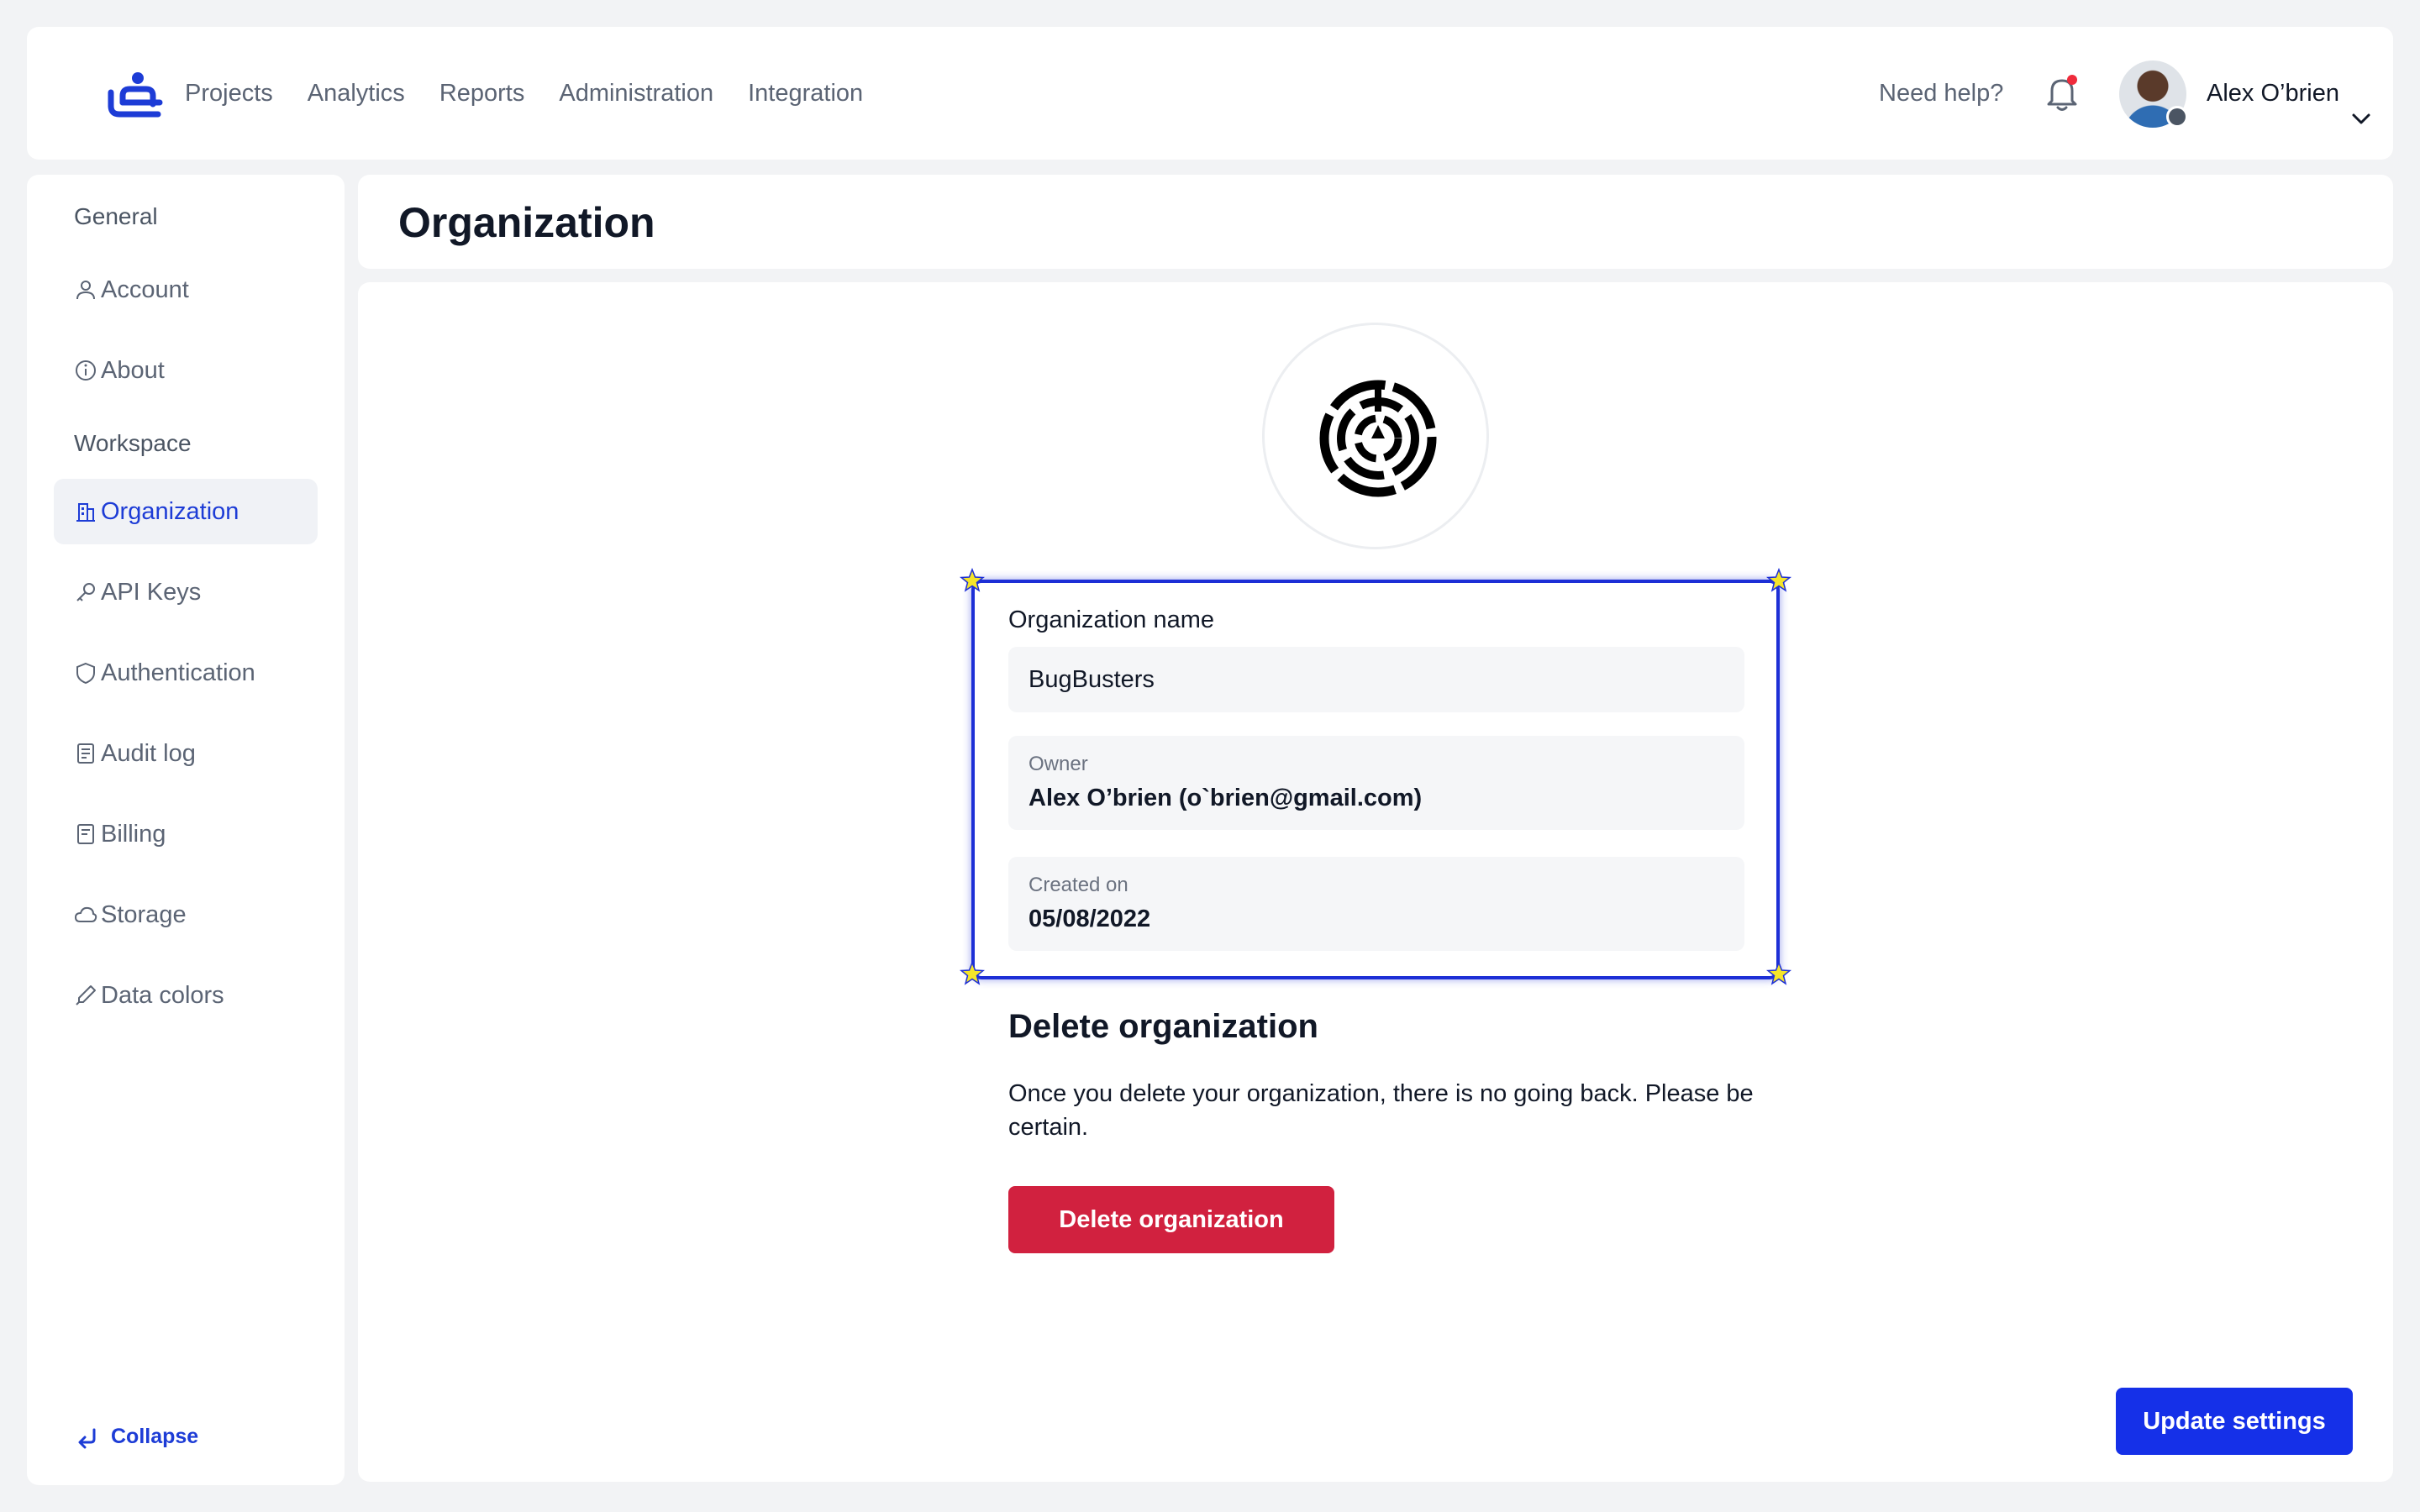  Describe the element at coordinates (2177, 117) in the screenshot. I see `avatar-settings-badge` at that location.